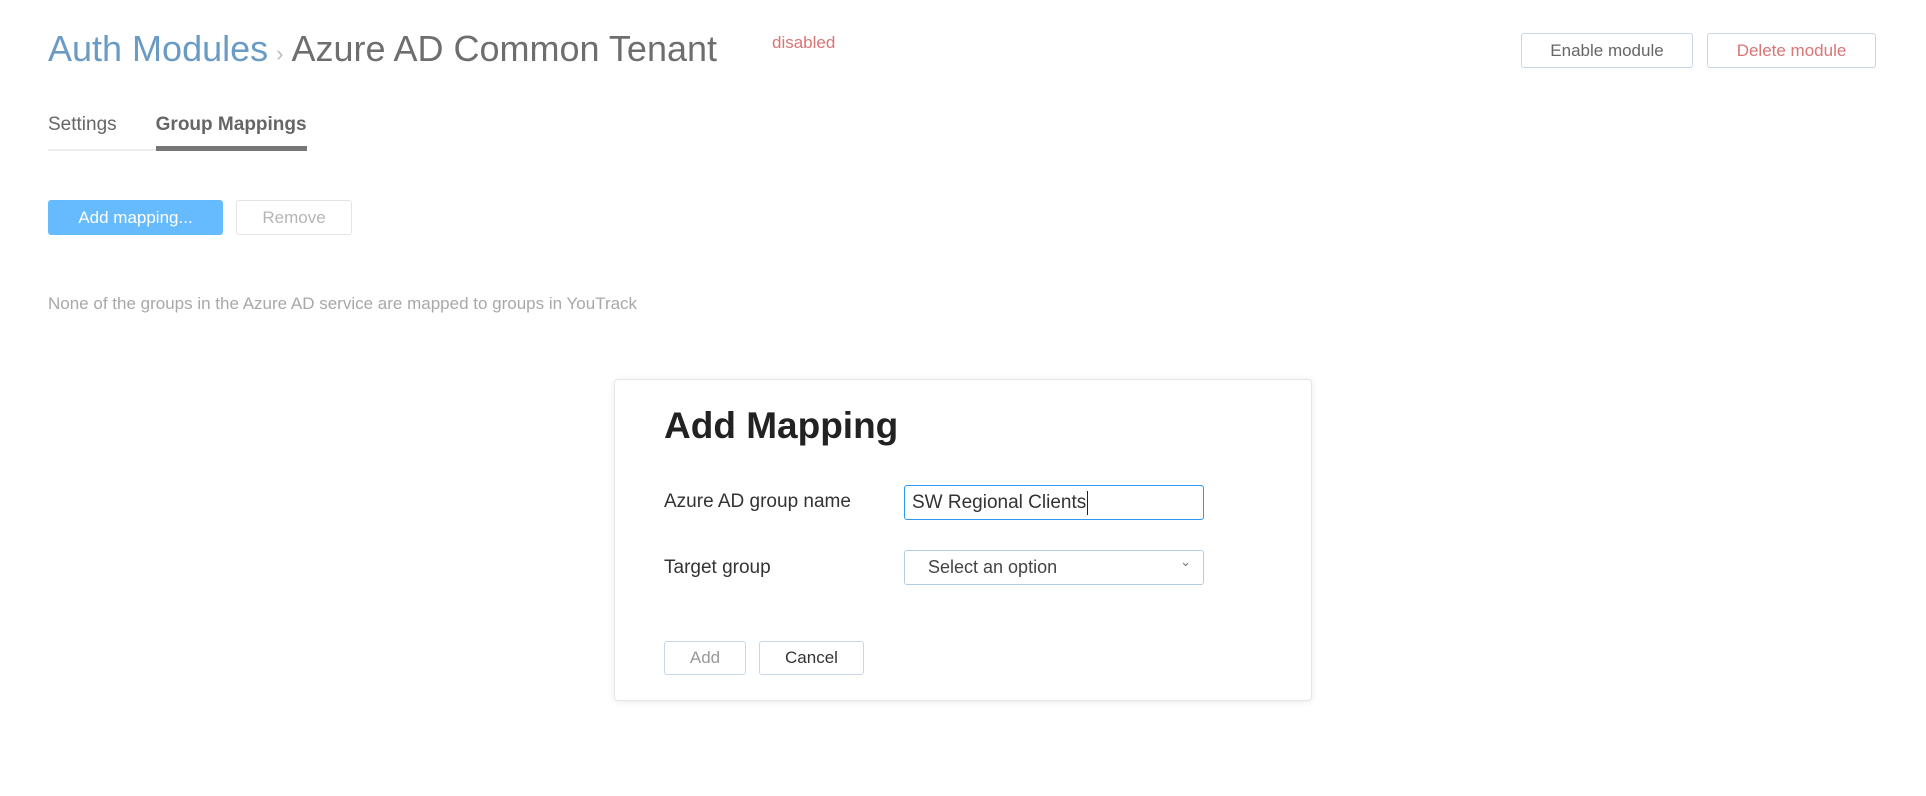 This screenshot has height=796, width=1926. Describe the element at coordinates (811, 658) in the screenshot. I see `cancel-button: Cancel` at that location.